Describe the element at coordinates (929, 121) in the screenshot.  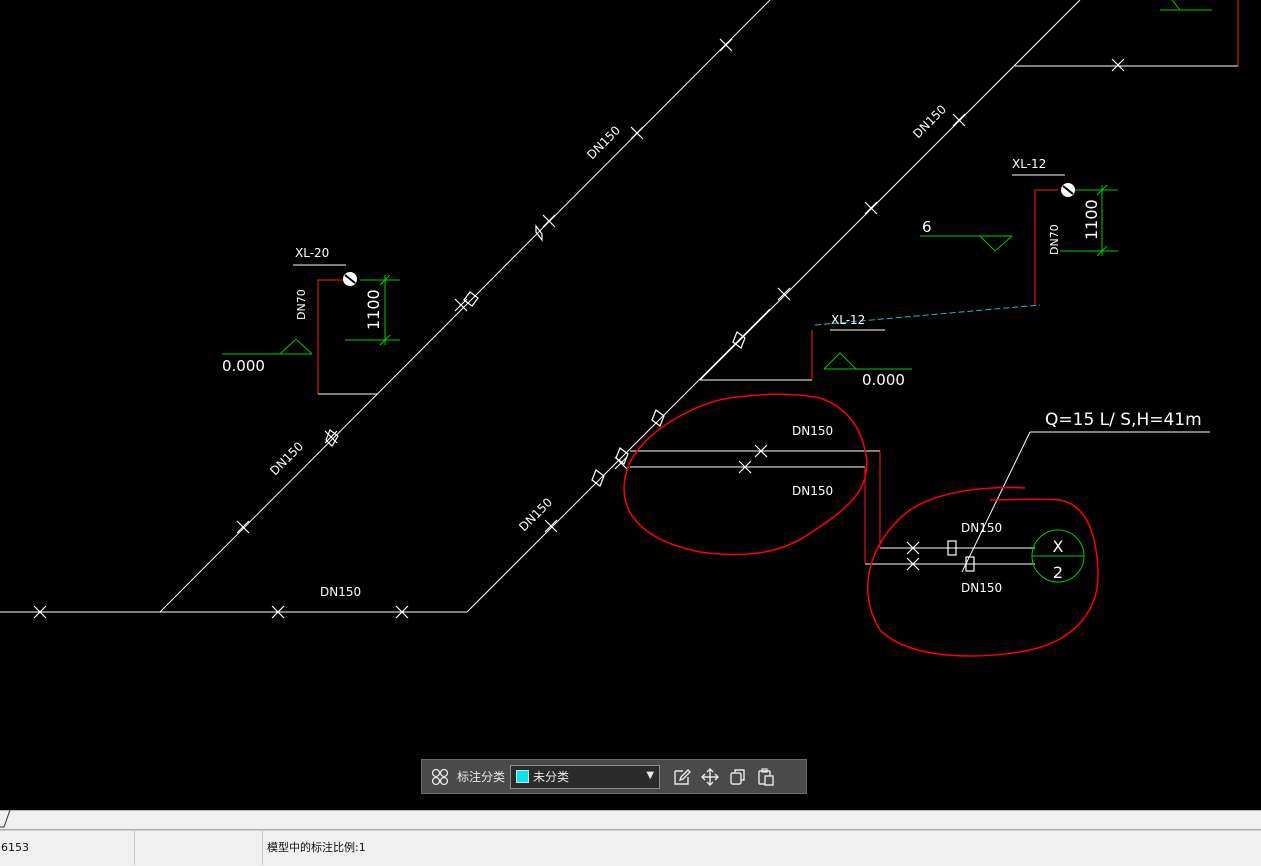
I see `pipe-label-diag-d: DN150` at that location.